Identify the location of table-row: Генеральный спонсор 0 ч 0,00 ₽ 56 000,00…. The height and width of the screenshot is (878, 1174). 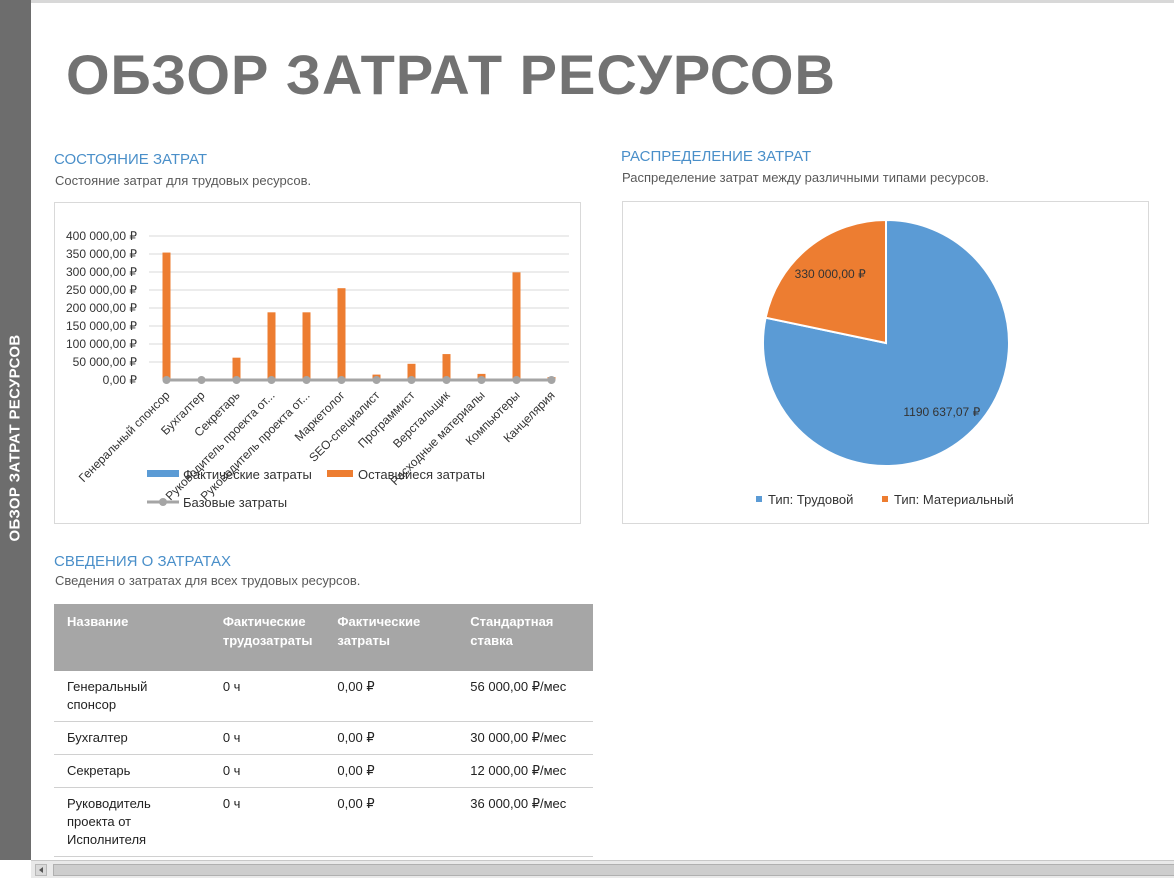
(323, 696).